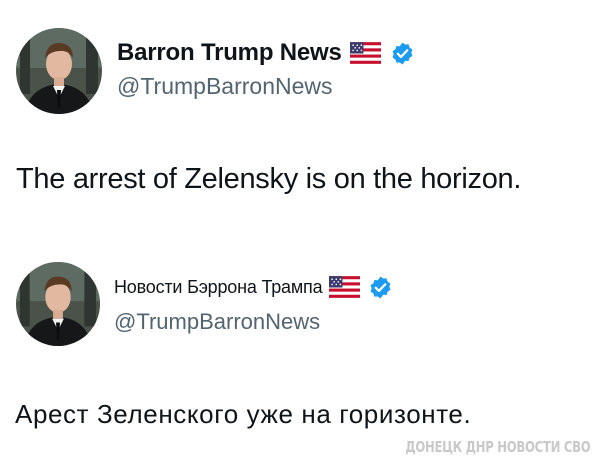  What do you see at coordinates (229, 53) in the screenshot?
I see `display-name: Barron Trump News` at bounding box center [229, 53].